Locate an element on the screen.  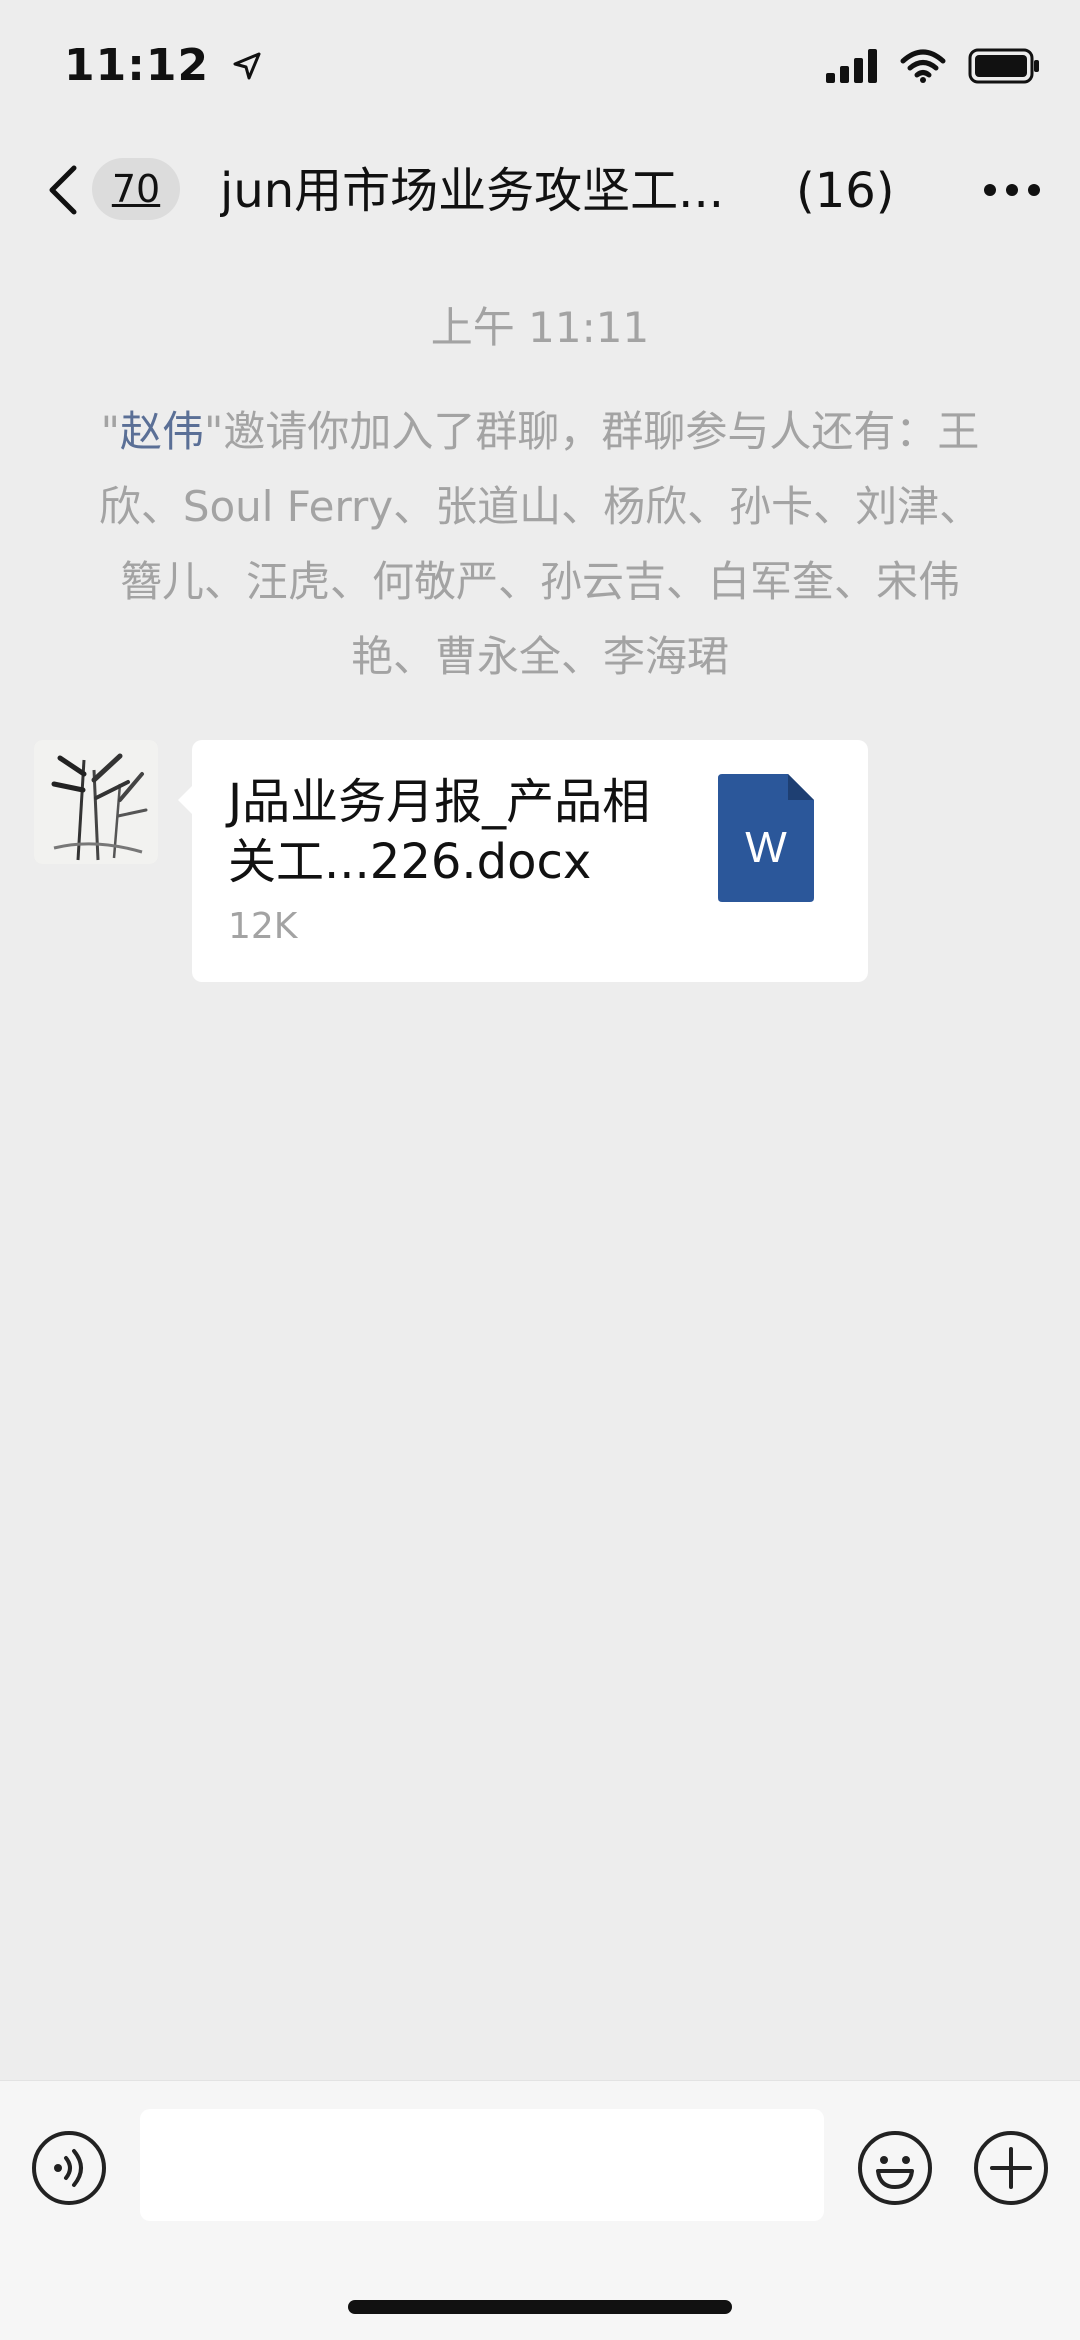
emoji-icon is located at coordinates (895, 2180).